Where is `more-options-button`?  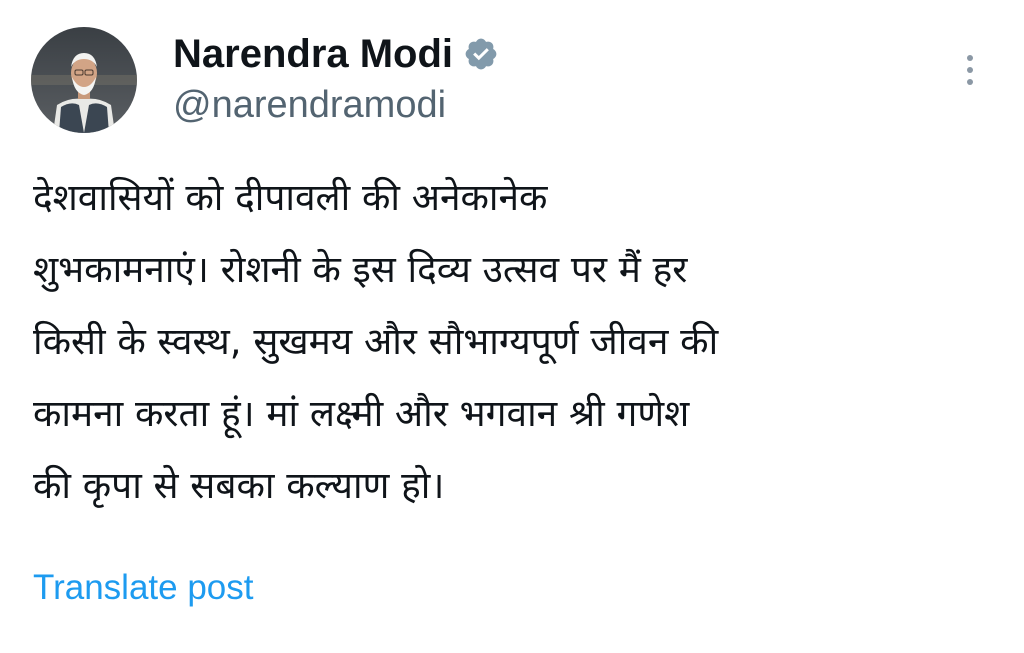 more-options-button is located at coordinates (970, 70).